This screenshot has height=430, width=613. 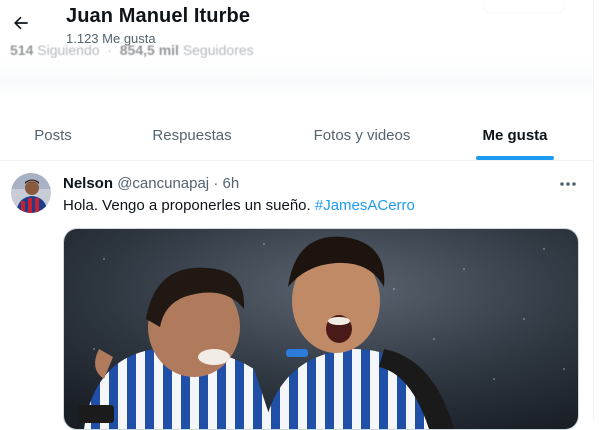 What do you see at coordinates (231, 183) in the screenshot?
I see `tweet-time: 6h` at bounding box center [231, 183].